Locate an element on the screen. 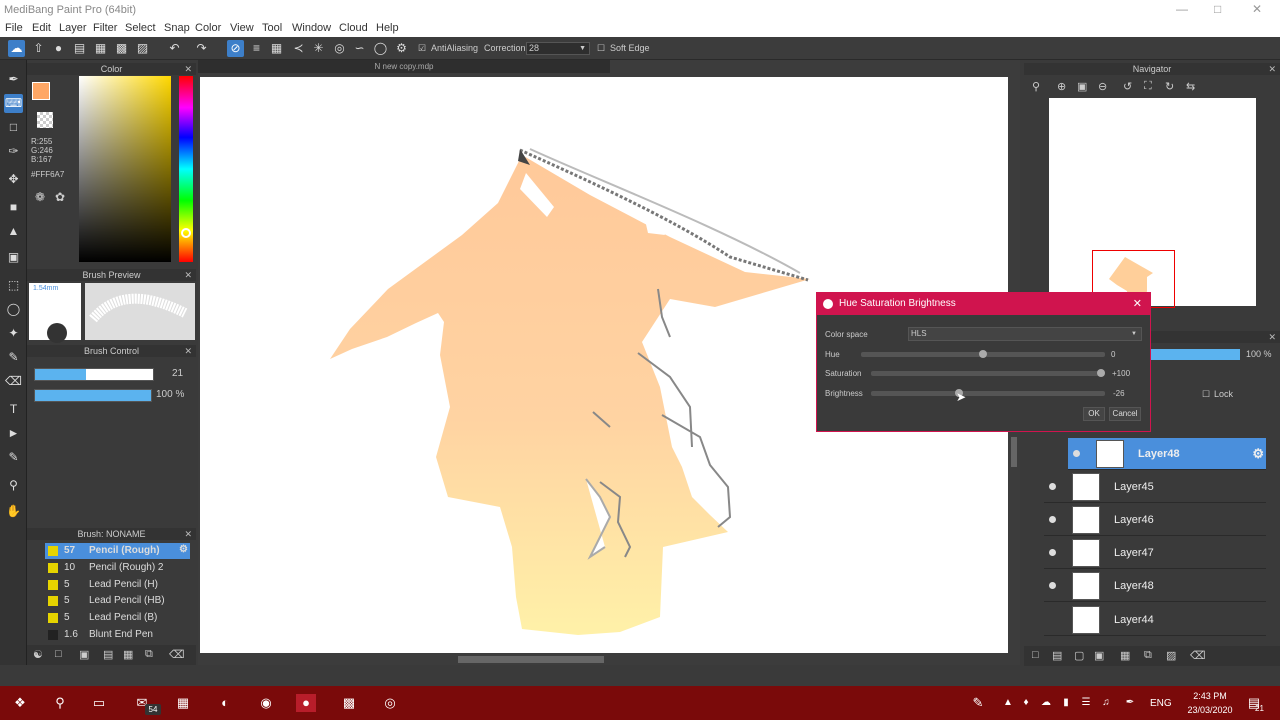  vertical-scroll-thumb is located at coordinates (1014, 452).